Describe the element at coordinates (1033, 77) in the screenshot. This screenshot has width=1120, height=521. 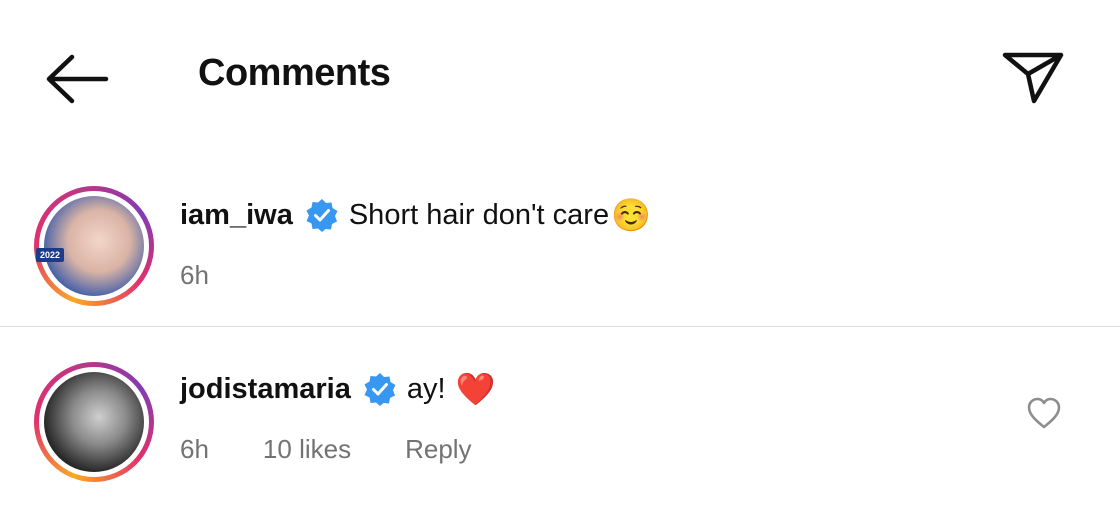
I see `paper-plane-icon` at that location.